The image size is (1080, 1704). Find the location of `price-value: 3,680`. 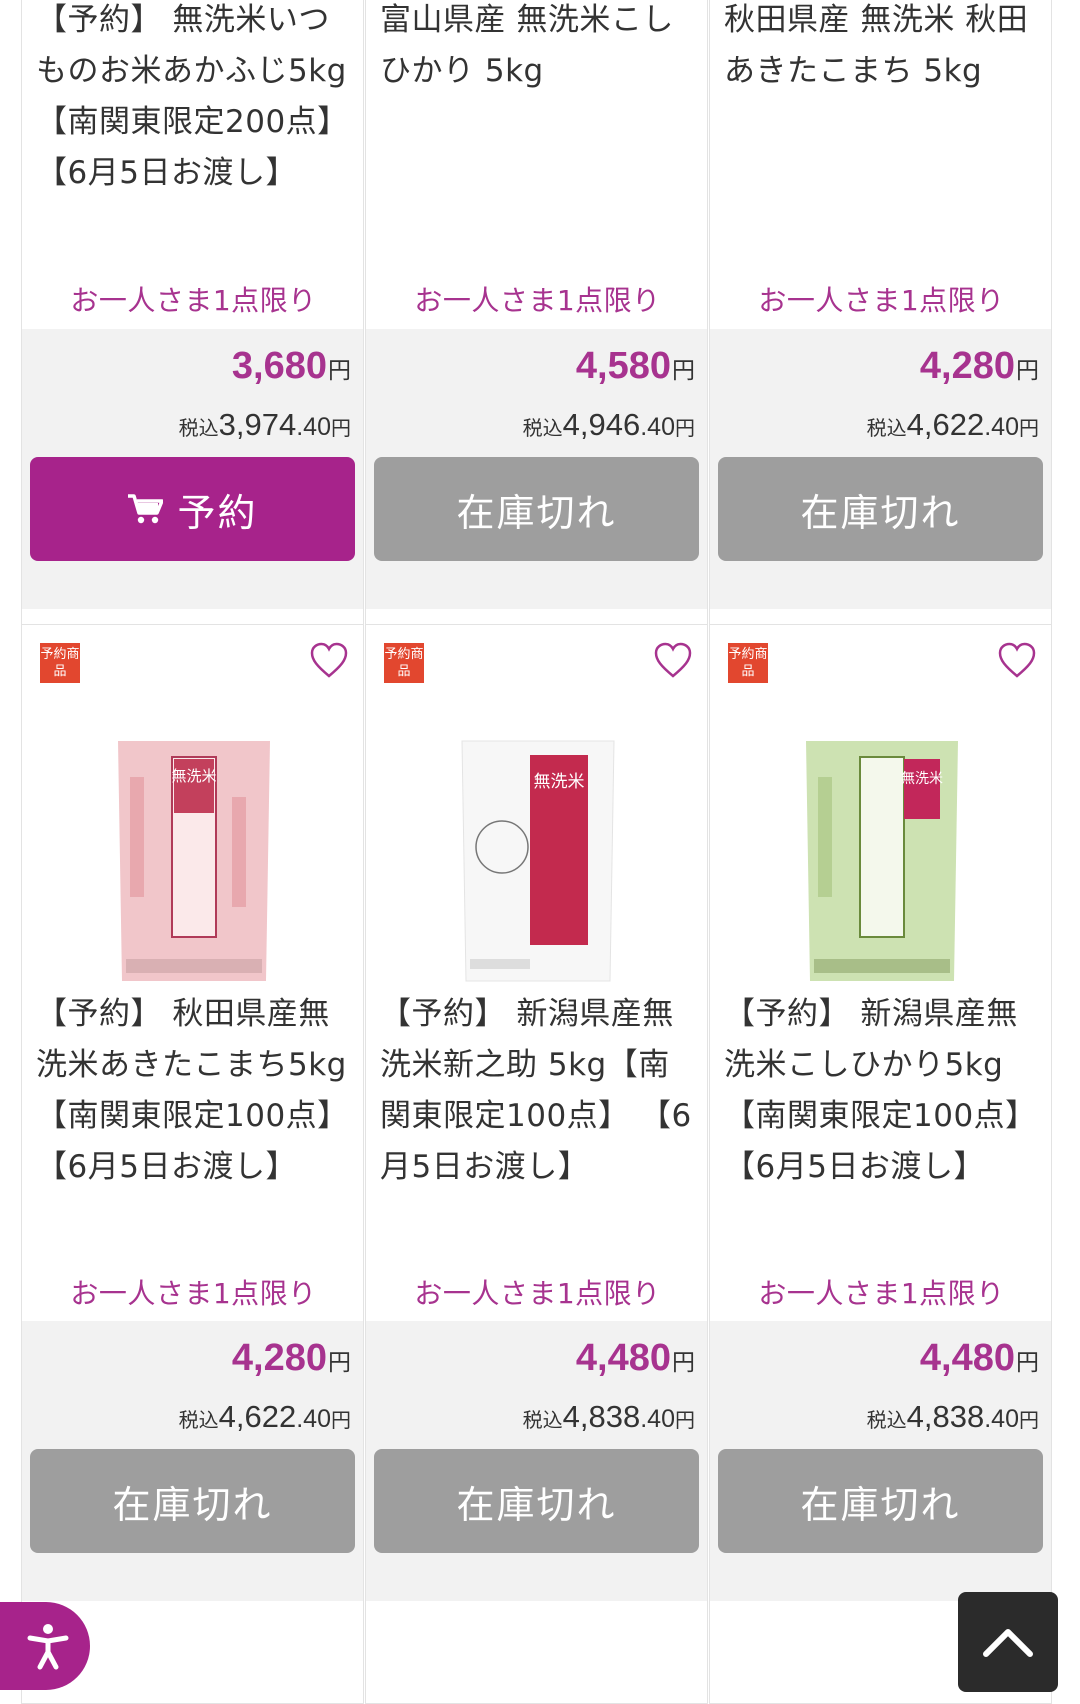

price-value: 3,680 is located at coordinates (279, 366).